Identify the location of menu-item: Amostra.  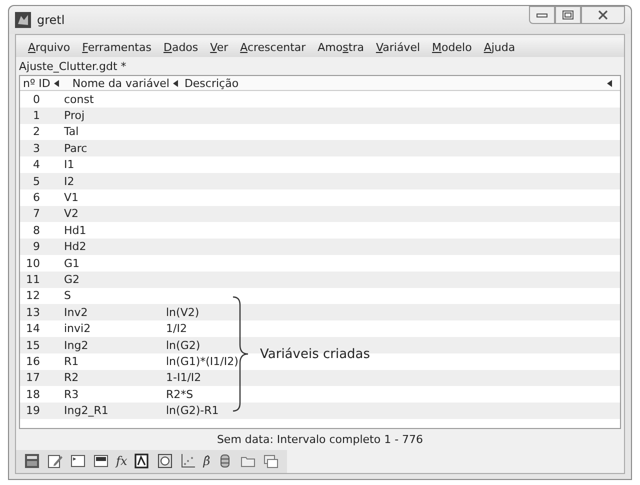
(341, 47).